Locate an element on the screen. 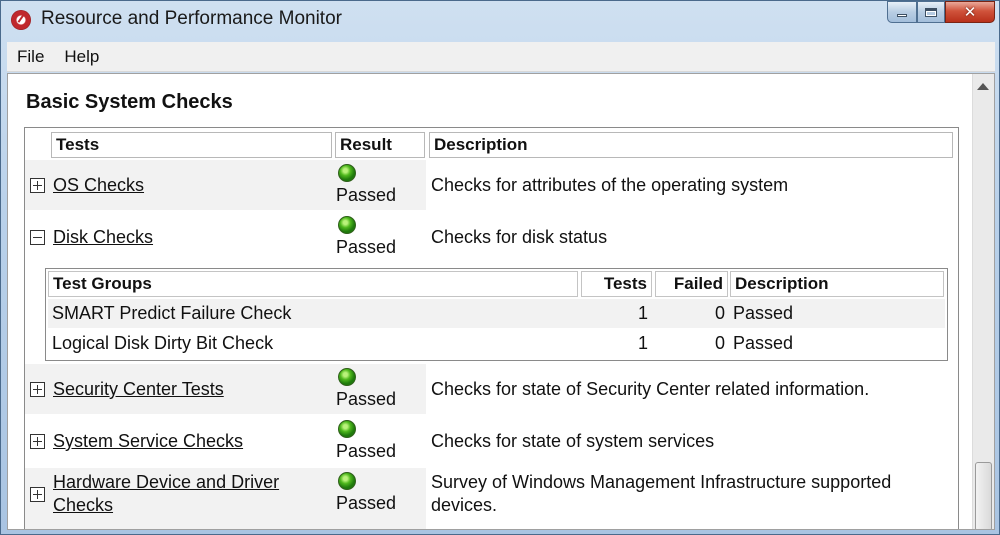  table-row: Logical Disk Dirty Bit Check 1 0 Passed is located at coordinates (496, 343).